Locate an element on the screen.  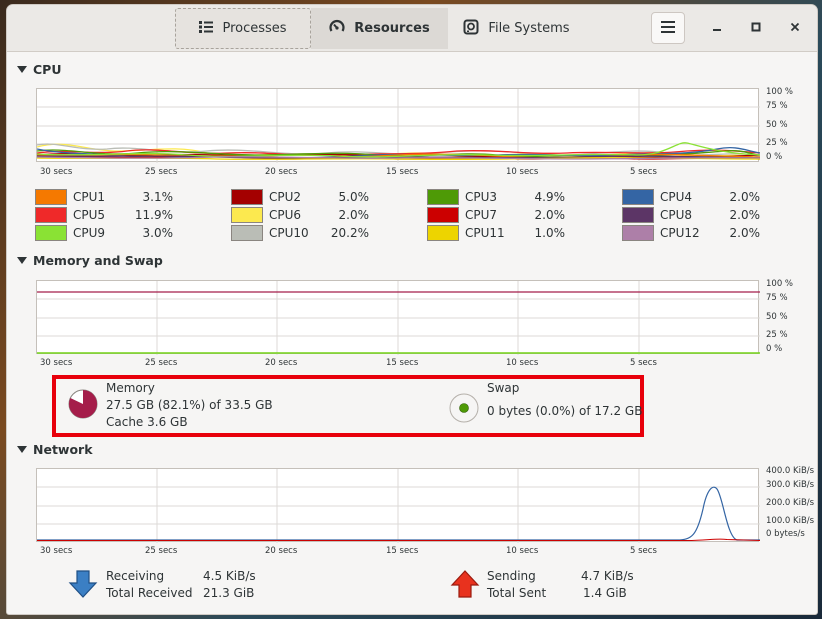
tab-file-systems: File Systems is located at coordinates (516, 28).